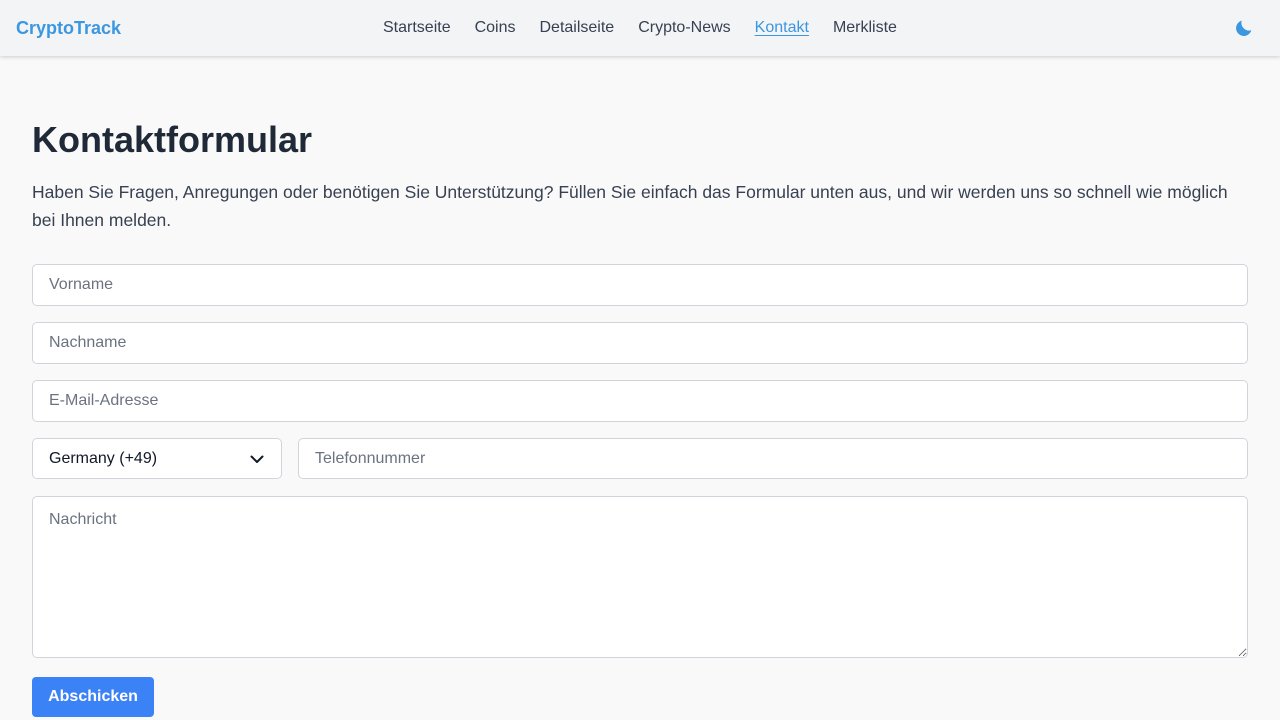  Describe the element at coordinates (93, 697) in the screenshot. I see `submit-button: Abschicken` at that location.